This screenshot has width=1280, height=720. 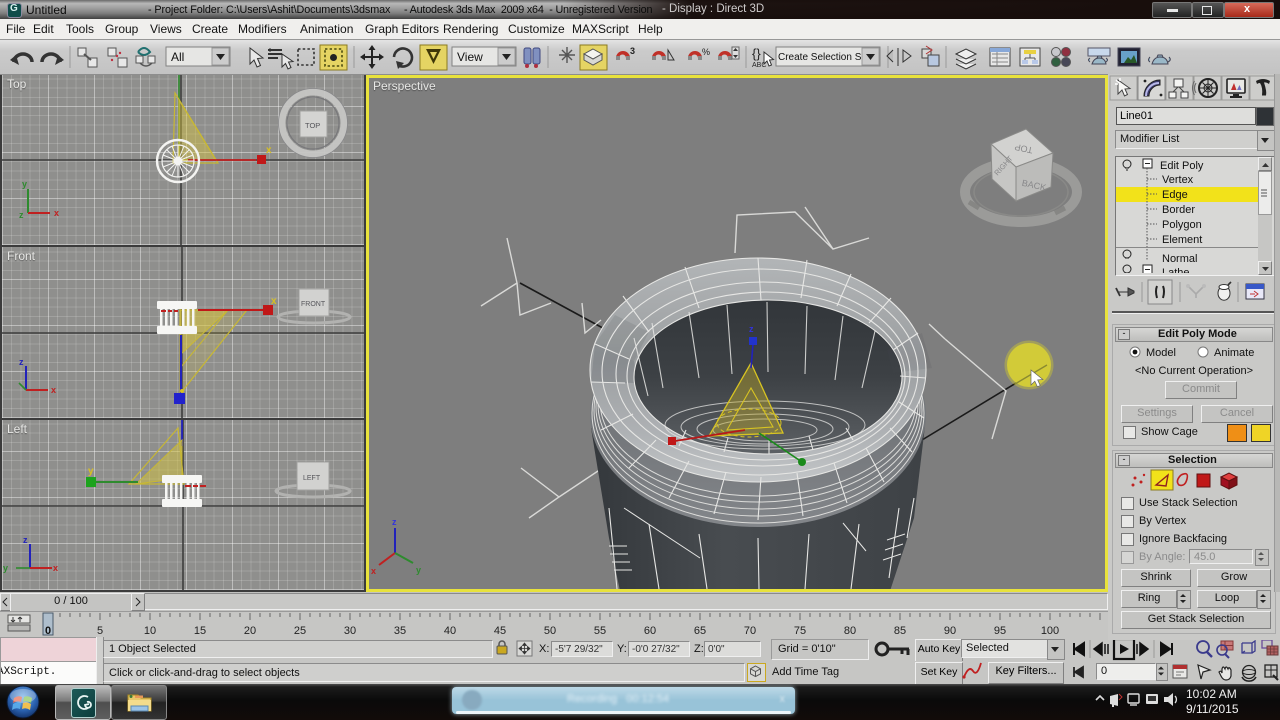 I want to click on svg-text: 0, so click(x=48, y=631).